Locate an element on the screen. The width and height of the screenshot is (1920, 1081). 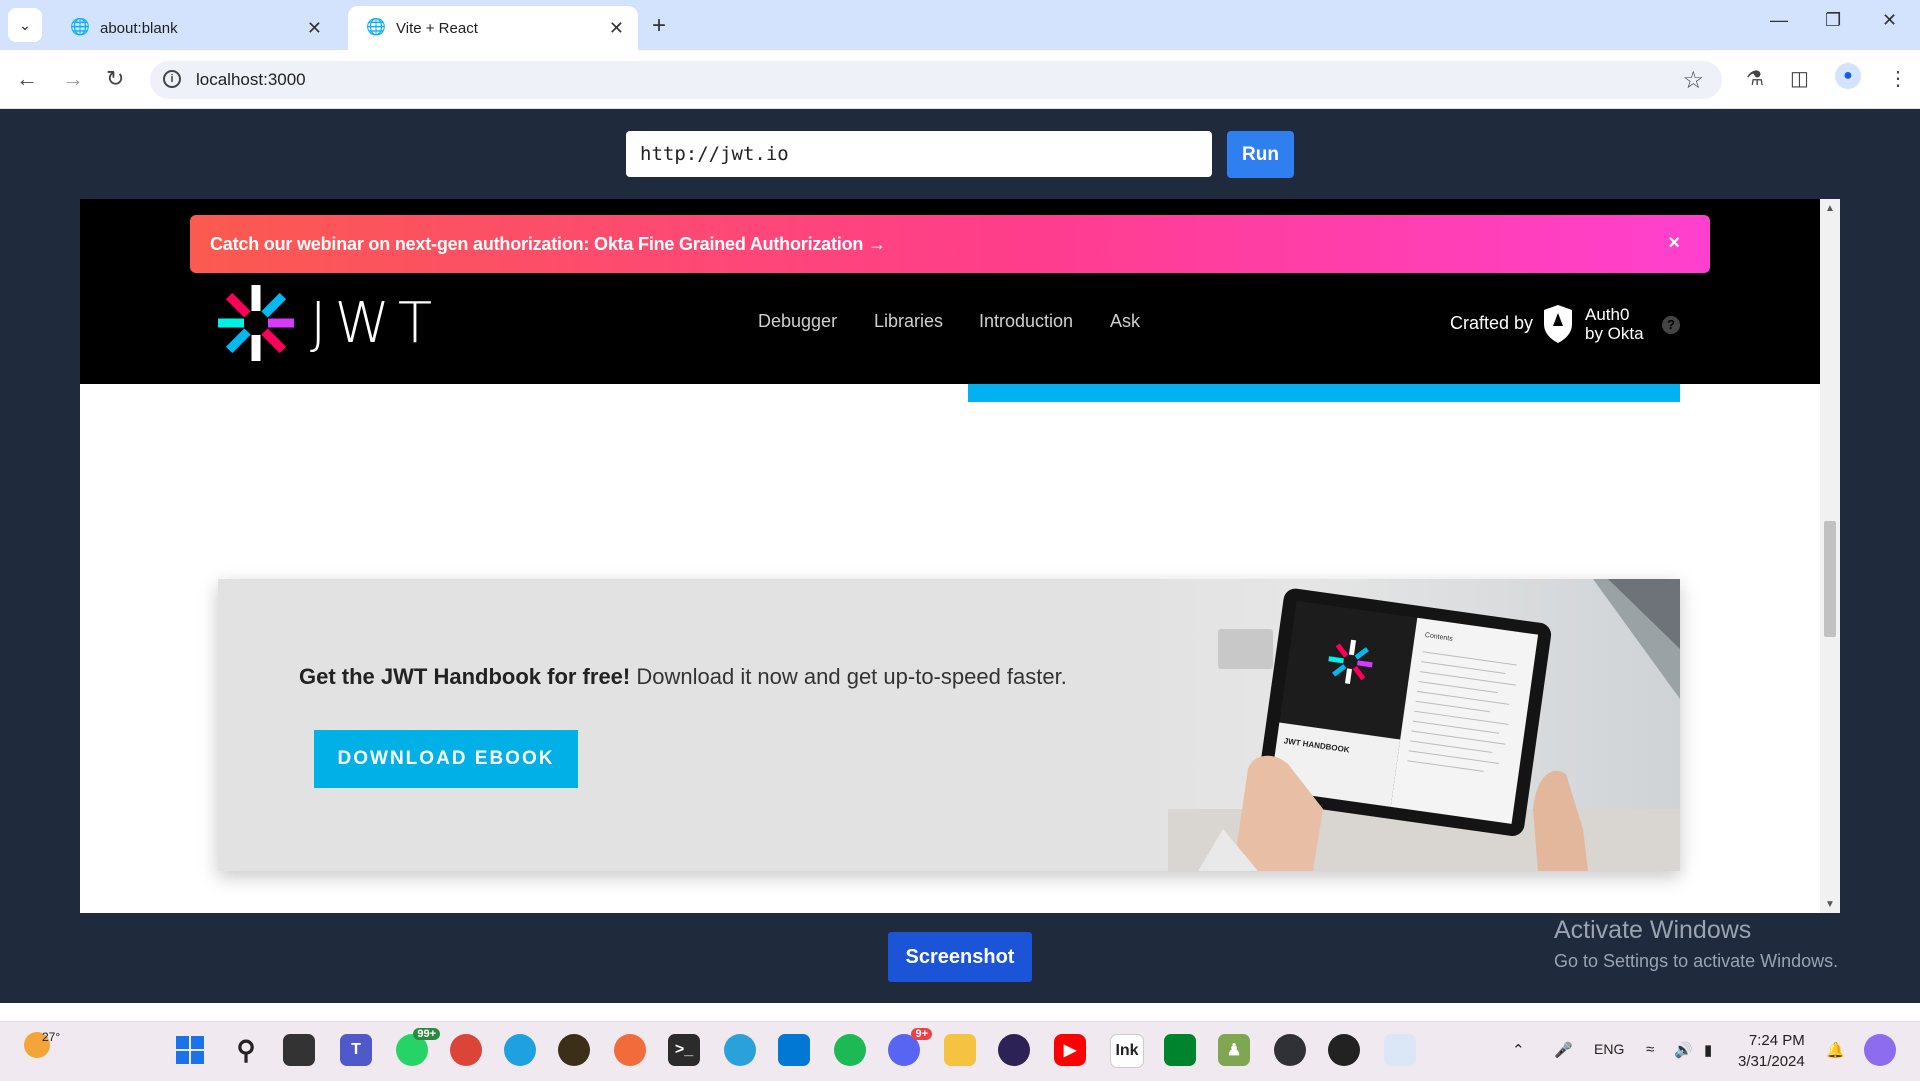
notification-bell-icon: 🔔 is located at coordinates (1835, 1050).